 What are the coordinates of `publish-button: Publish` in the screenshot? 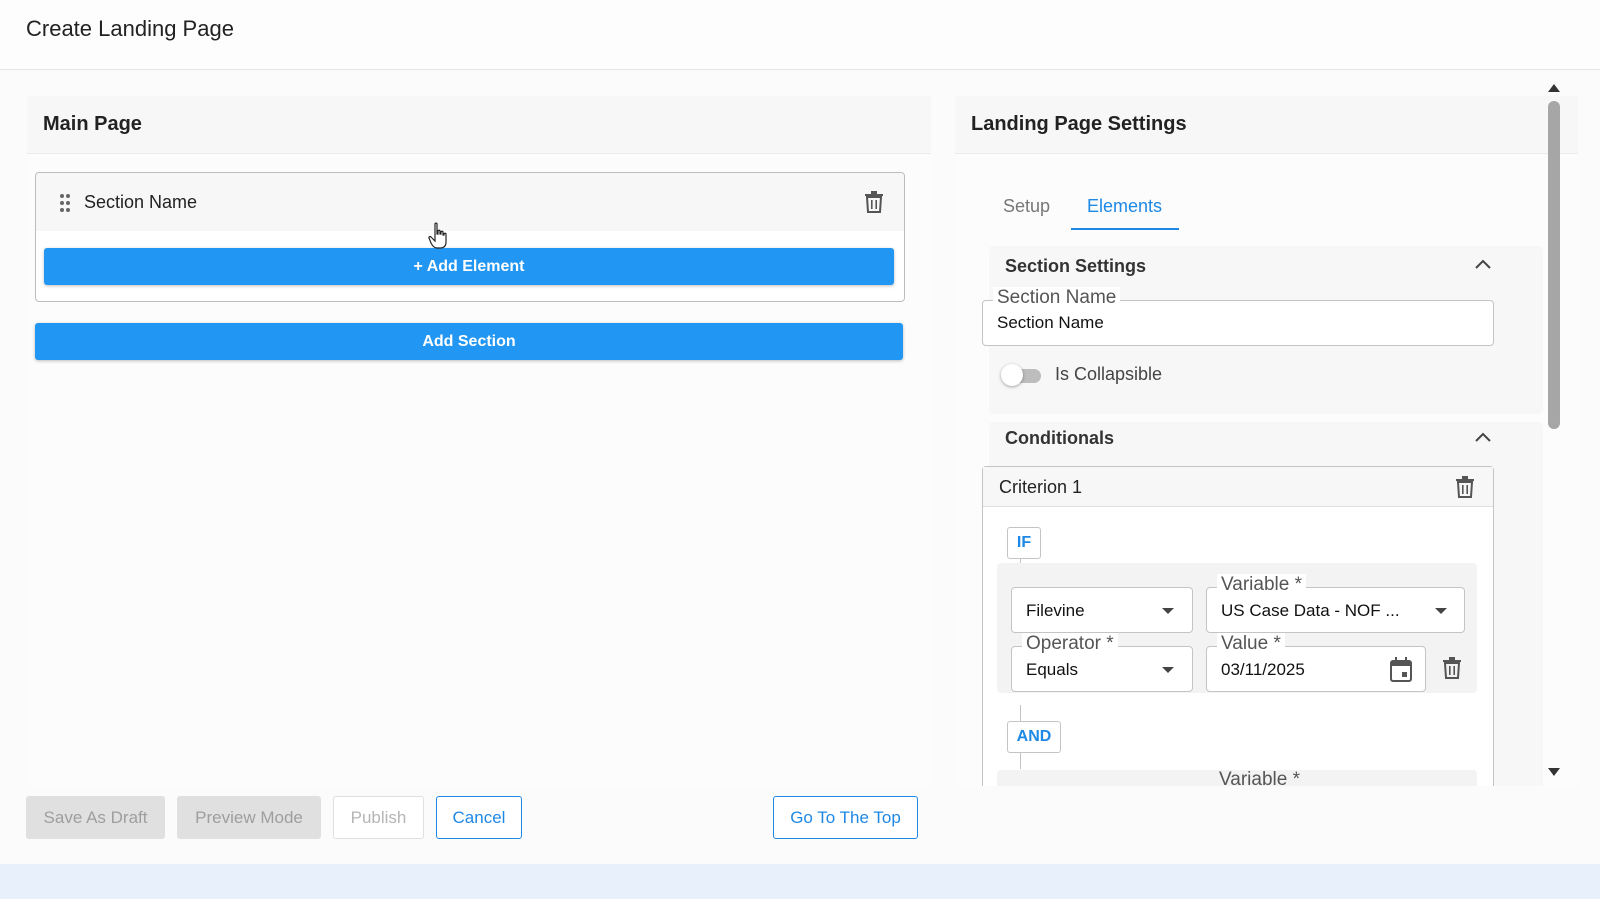 It's located at (378, 817).